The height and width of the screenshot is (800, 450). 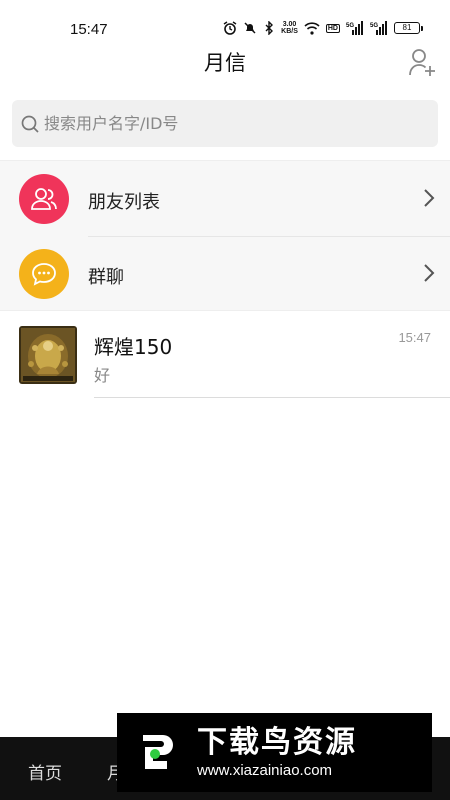 What do you see at coordinates (102, 375) in the screenshot?
I see `chat-last-message: 好` at bounding box center [102, 375].